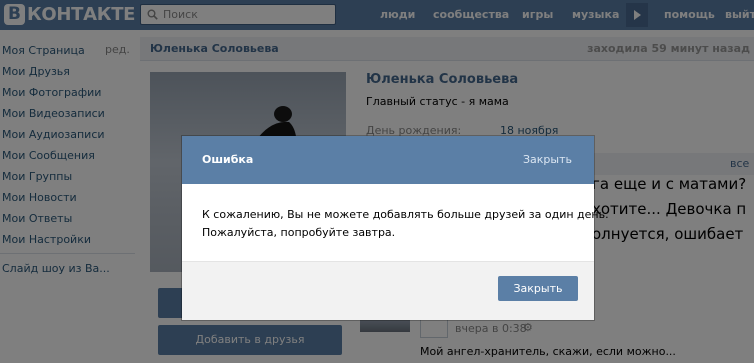 The height and width of the screenshot is (363, 754). Describe the element at coordinates (388, 160) in the screenshot. I see `dialog-header: Ошибка Закрыть` at that location.